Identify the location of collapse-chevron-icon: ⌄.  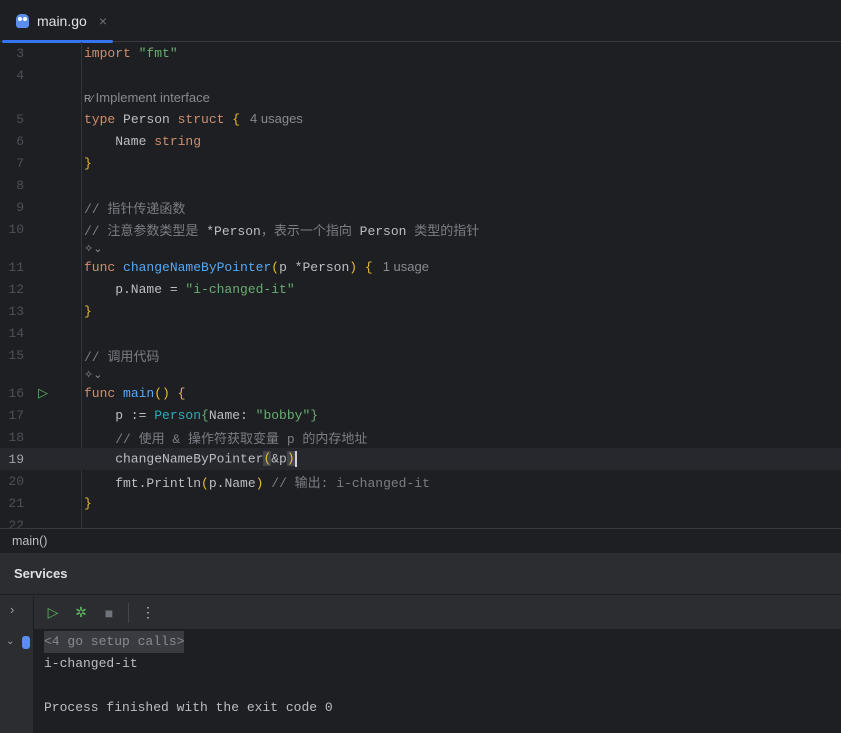
(10, 641).